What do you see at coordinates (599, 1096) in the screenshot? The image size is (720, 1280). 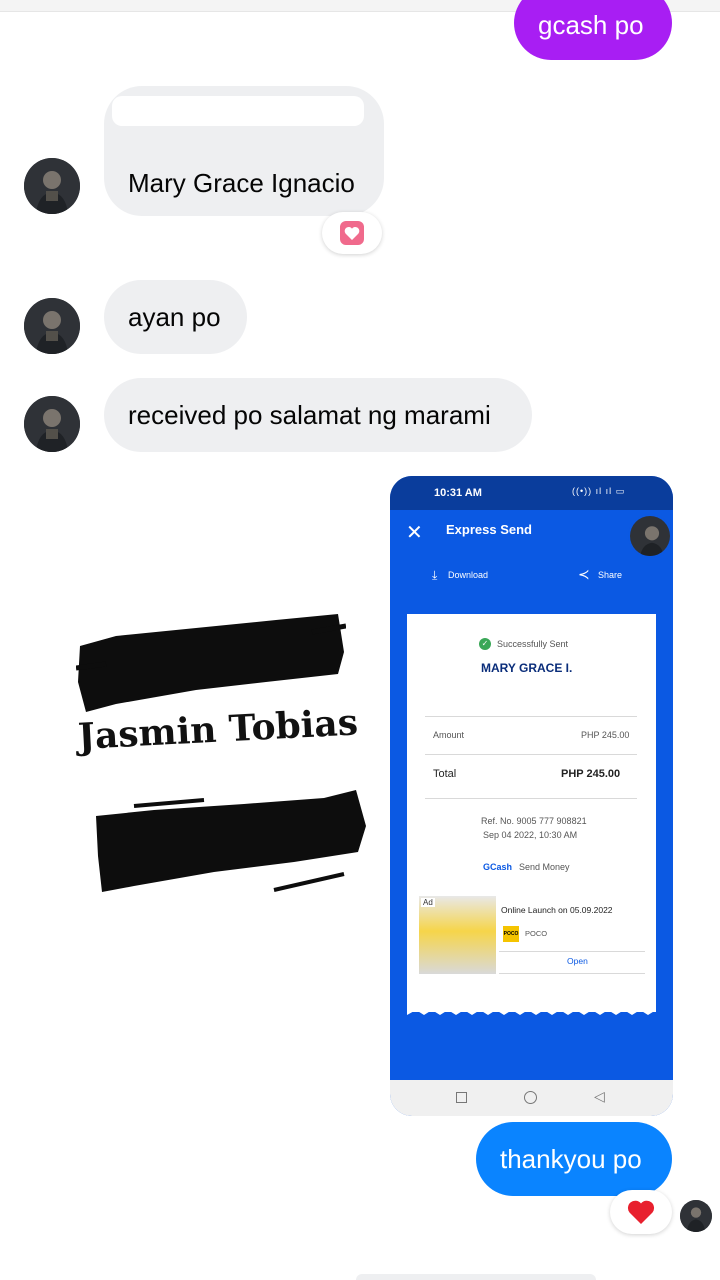 I see `back-icon: ◁` at bounding box center [599, 1096].